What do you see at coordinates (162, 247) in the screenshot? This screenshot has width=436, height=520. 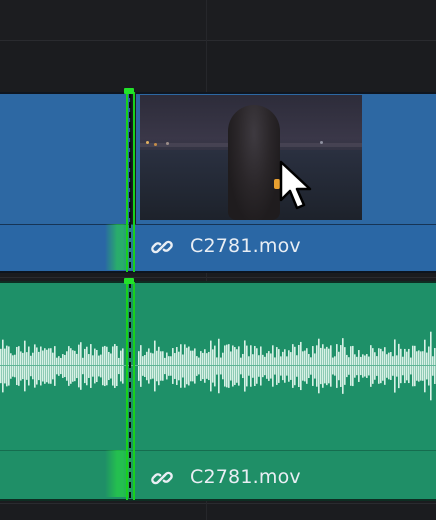 I see `link-icon` at bounding box center [162, 247].